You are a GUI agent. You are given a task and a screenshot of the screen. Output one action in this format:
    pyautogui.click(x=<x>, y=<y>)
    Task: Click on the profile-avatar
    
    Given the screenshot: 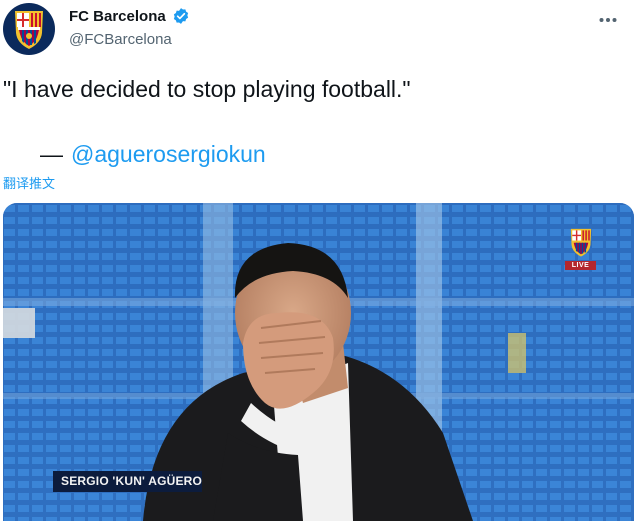 What is the action you would take?
    pyautogui.click(x=29, y=29)
    